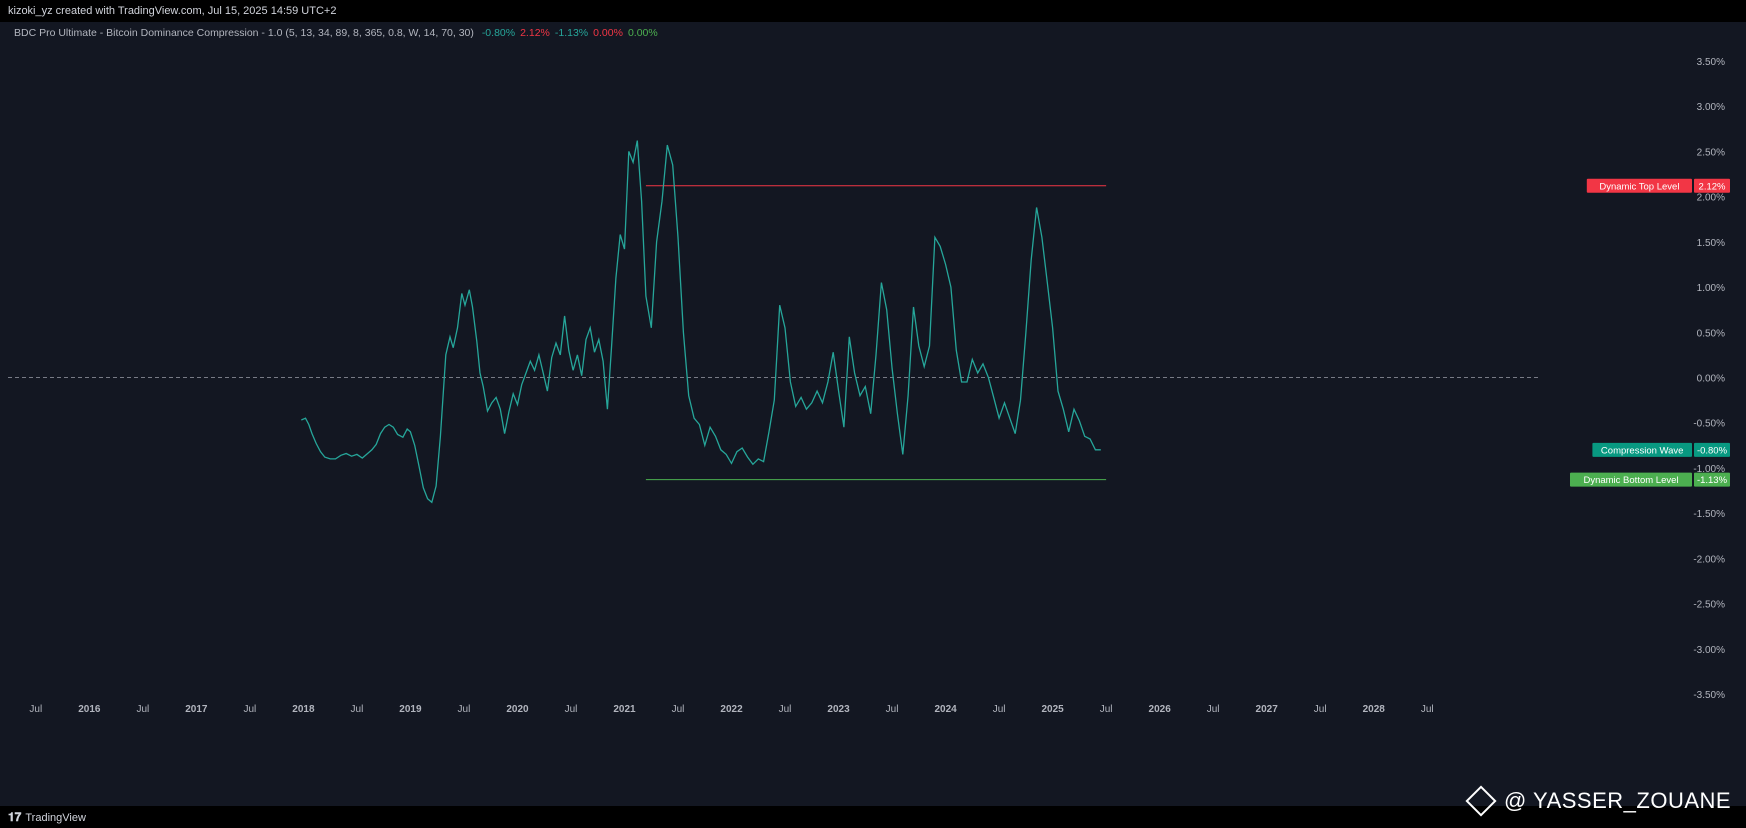 This screenshot has height=828, width=1746. I want to click on y-tick-label: 0.50%, so click(1711, 333).